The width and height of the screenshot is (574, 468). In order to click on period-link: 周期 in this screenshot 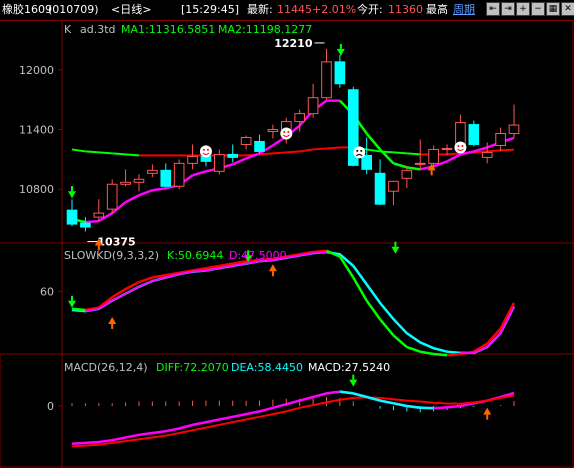, I will do `click(464, 10)`.